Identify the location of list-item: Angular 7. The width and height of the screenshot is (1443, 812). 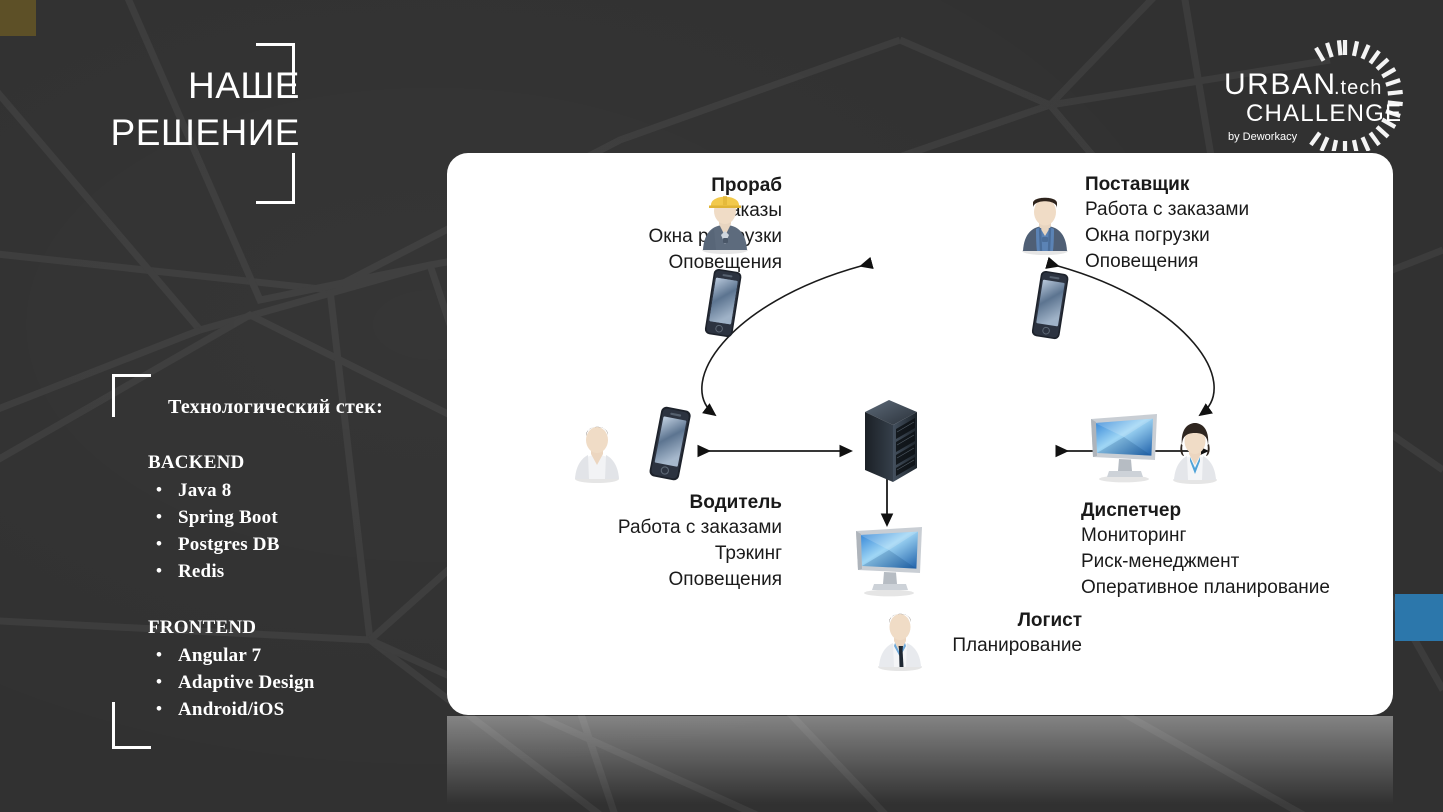
(295, 655).